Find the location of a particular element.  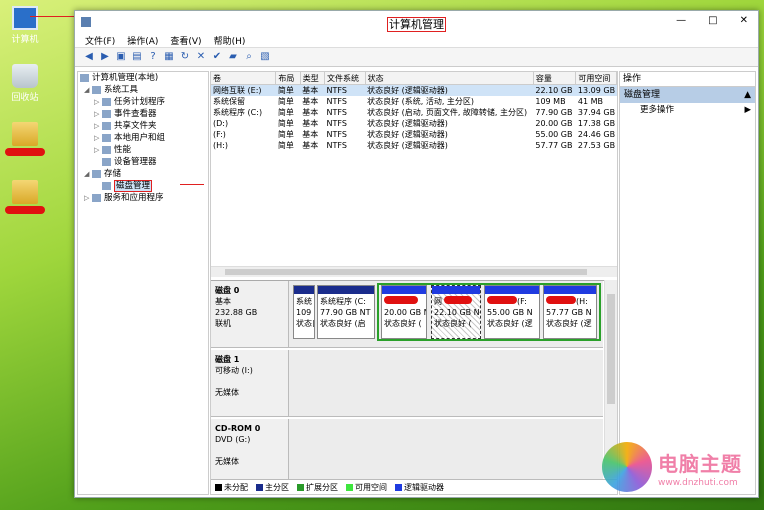

menu-action: 操作(A) is located at coordinates (142, 40).